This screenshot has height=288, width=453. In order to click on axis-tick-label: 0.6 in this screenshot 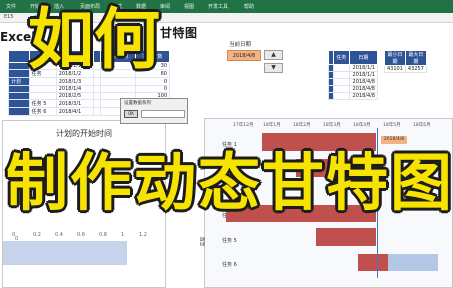, I will do `click(81, 235)`.